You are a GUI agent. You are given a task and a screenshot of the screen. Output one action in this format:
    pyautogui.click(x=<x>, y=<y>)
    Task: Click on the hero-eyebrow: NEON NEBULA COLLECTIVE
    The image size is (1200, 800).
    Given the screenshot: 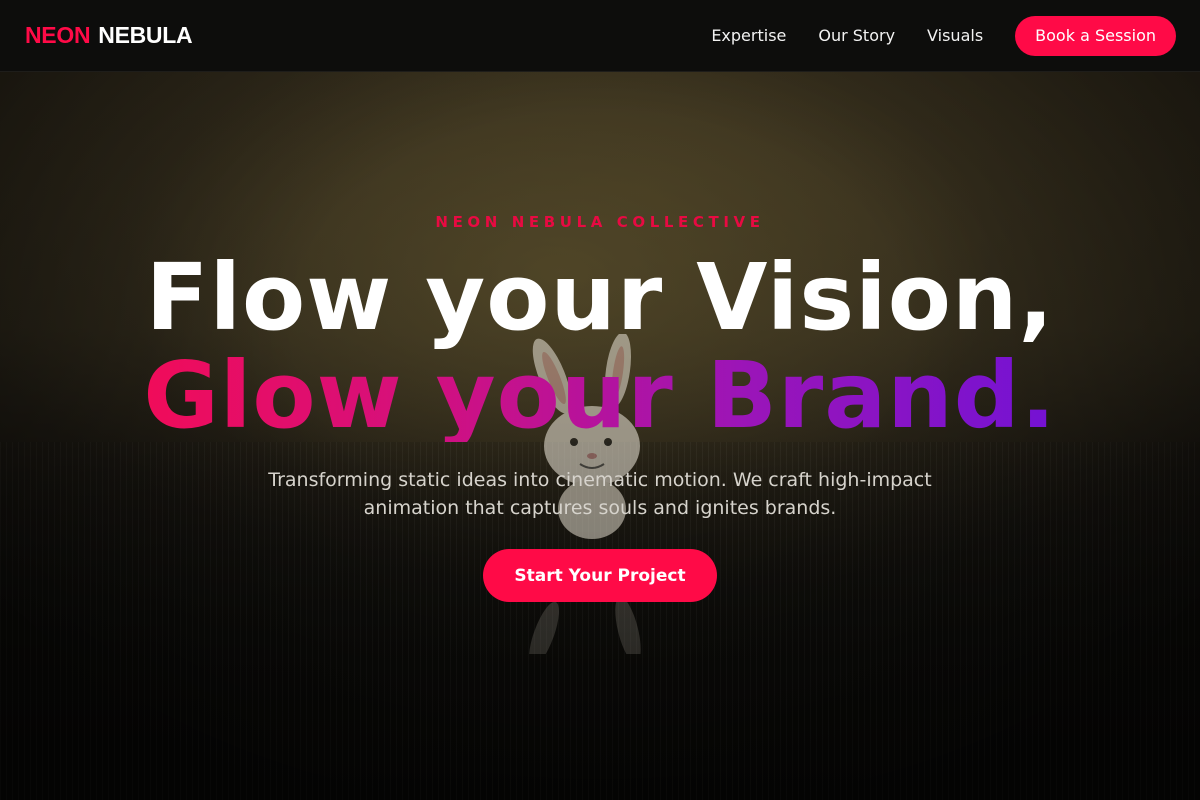 What is the action you would take?
    pyautogui.click(x=600, y=222)
    